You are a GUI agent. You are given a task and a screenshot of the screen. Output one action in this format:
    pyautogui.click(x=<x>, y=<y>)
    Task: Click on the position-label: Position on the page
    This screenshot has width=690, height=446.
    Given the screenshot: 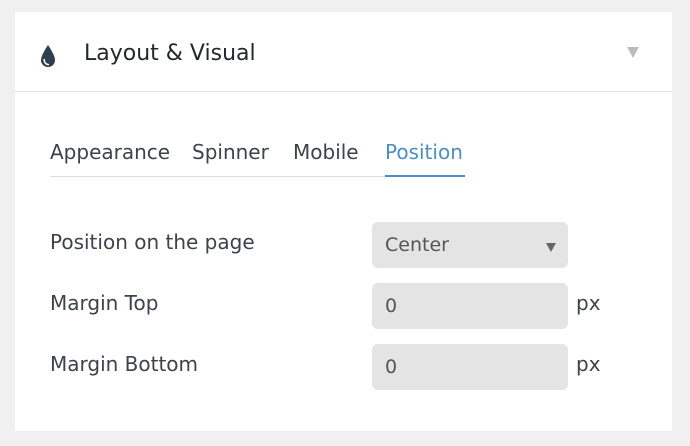 What is the action you would take?
    pyautogui.click(x=152, y=242)
    